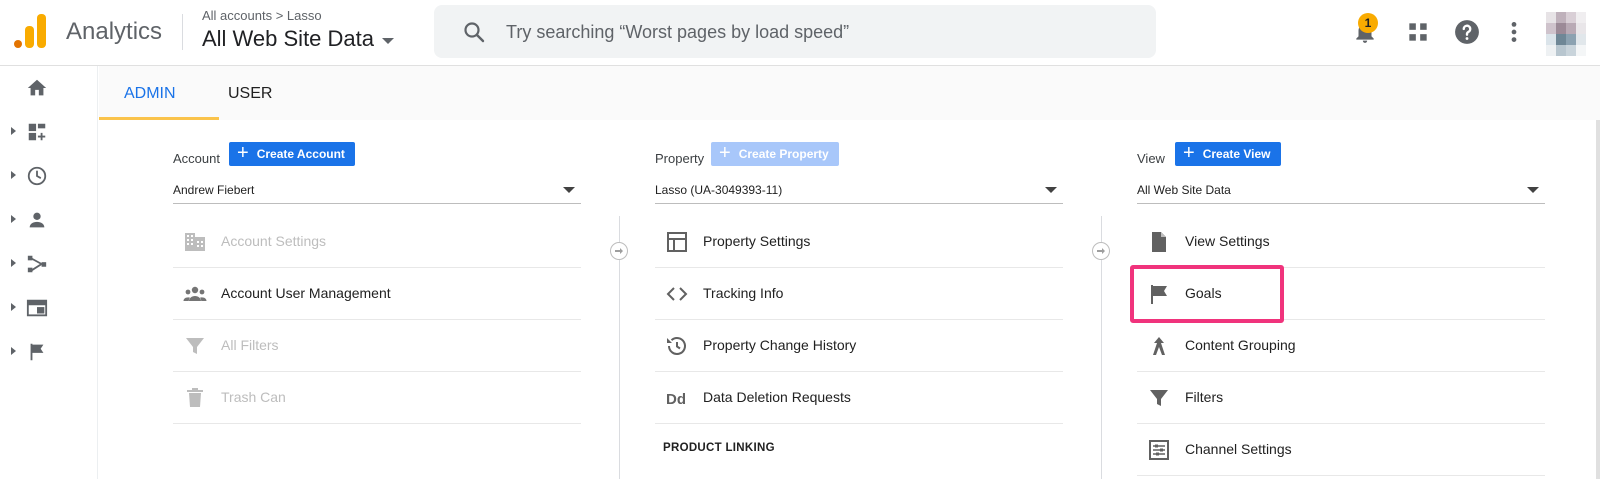 The height and width of the screenshot is (479, 1600). I want to click on account-selector: Andrew Fiebert, so click(377, 191).